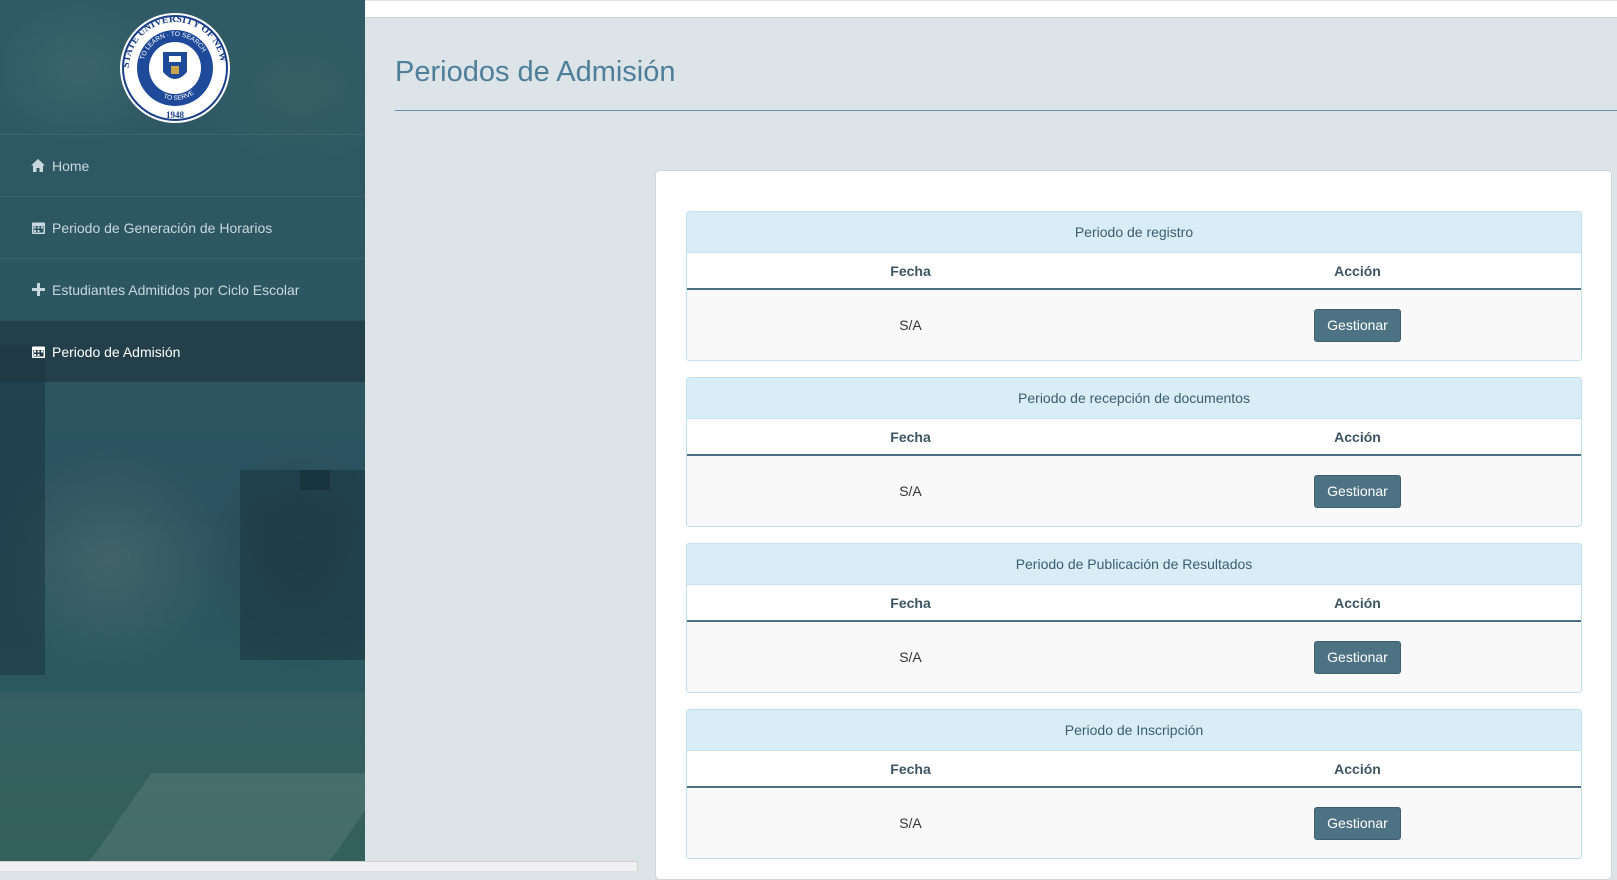  I want to click on panel-title: Periodo de Inscripción, so click(1134, 730).